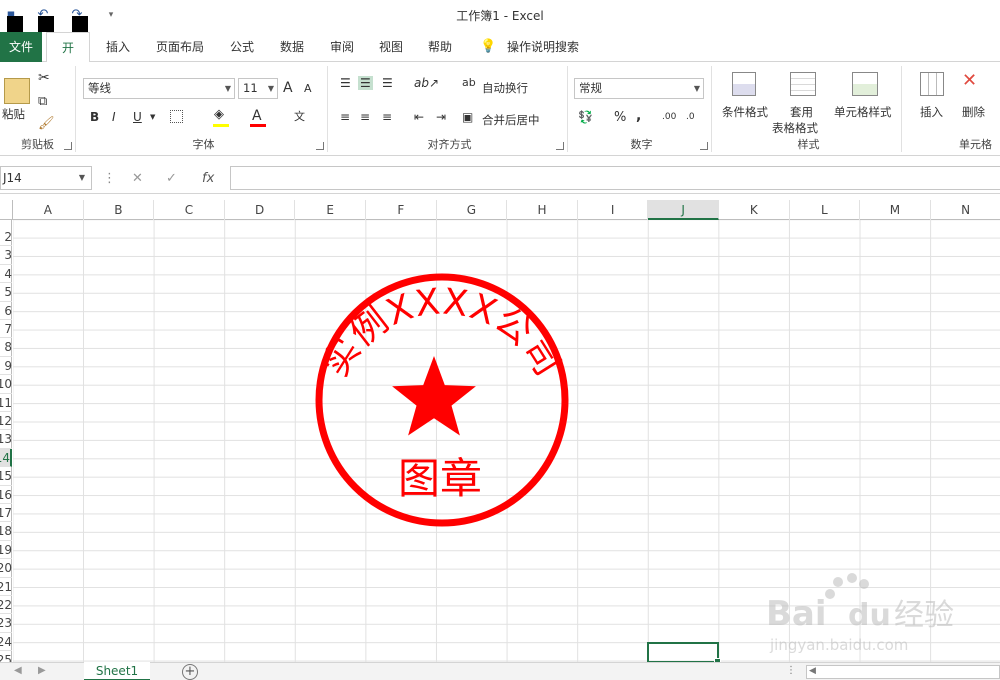 This screenshot has height=680, width=1000. I want to click on row-header-21: 21, so click(6, 587).